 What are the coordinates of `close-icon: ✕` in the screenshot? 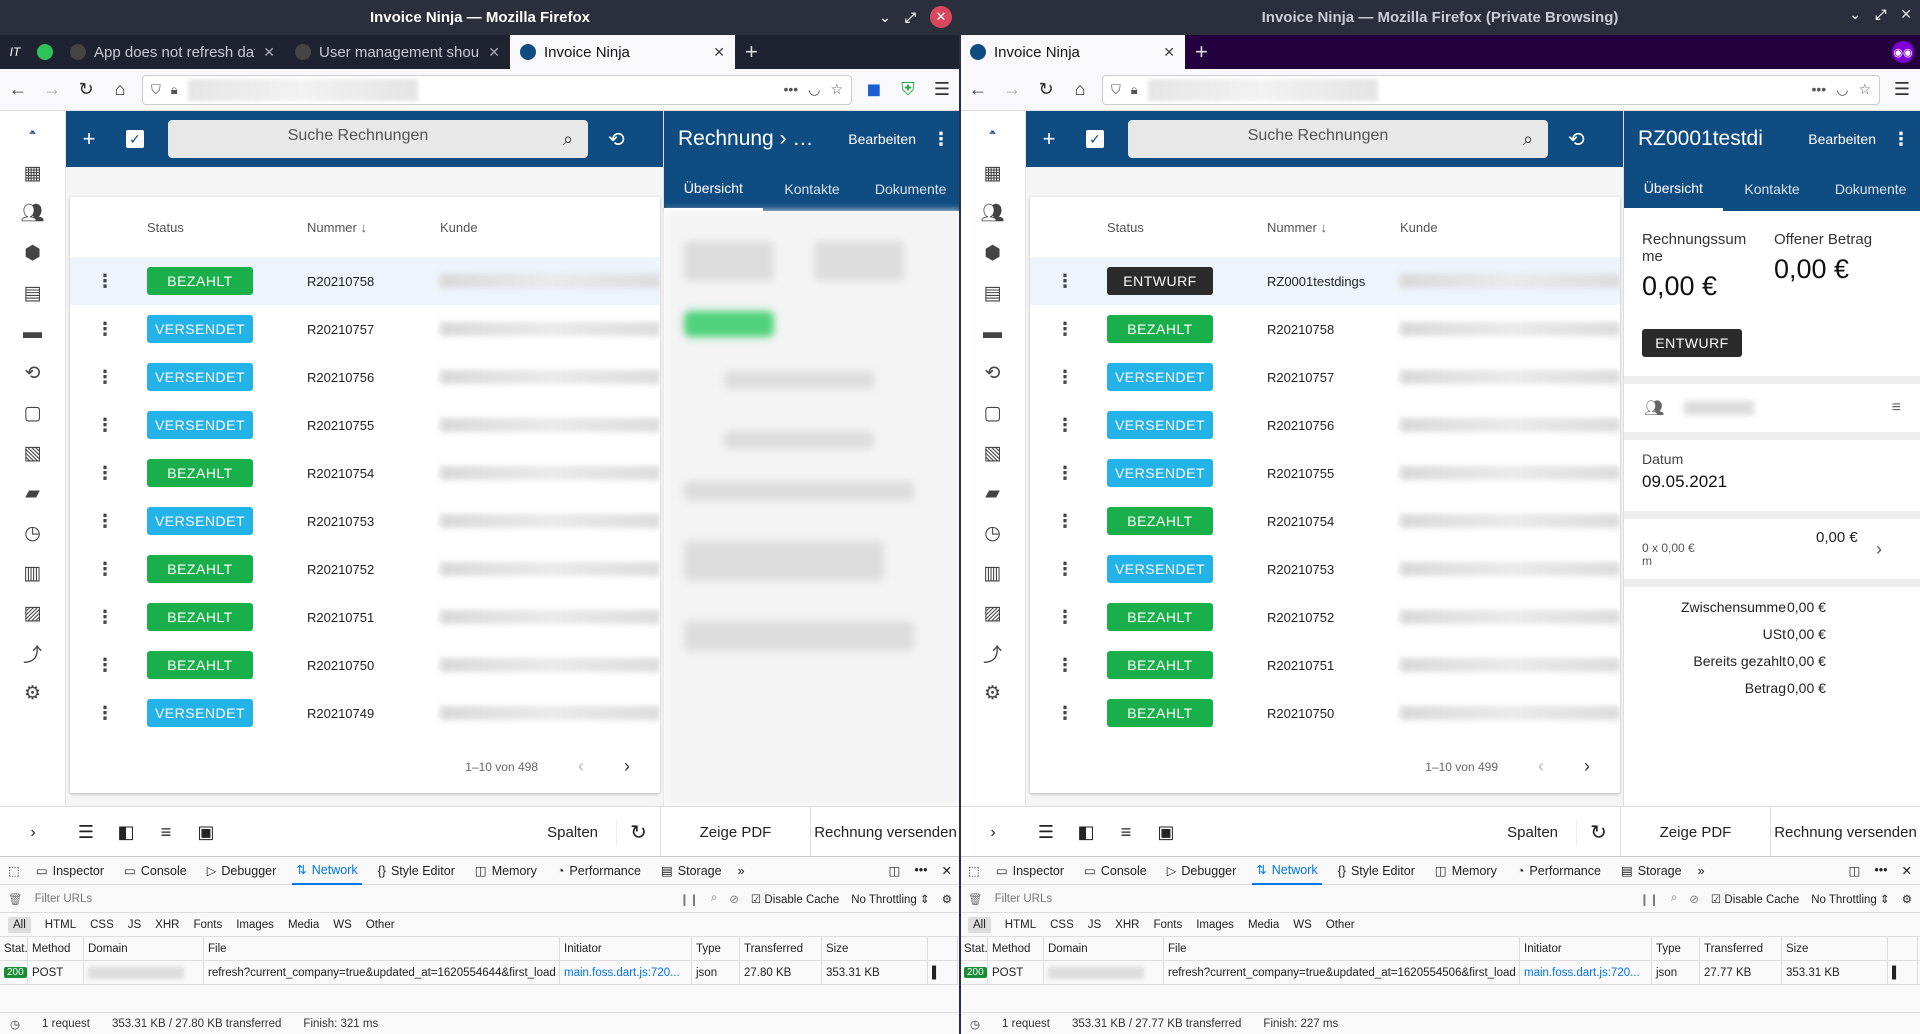 It's located at (1906, 14).